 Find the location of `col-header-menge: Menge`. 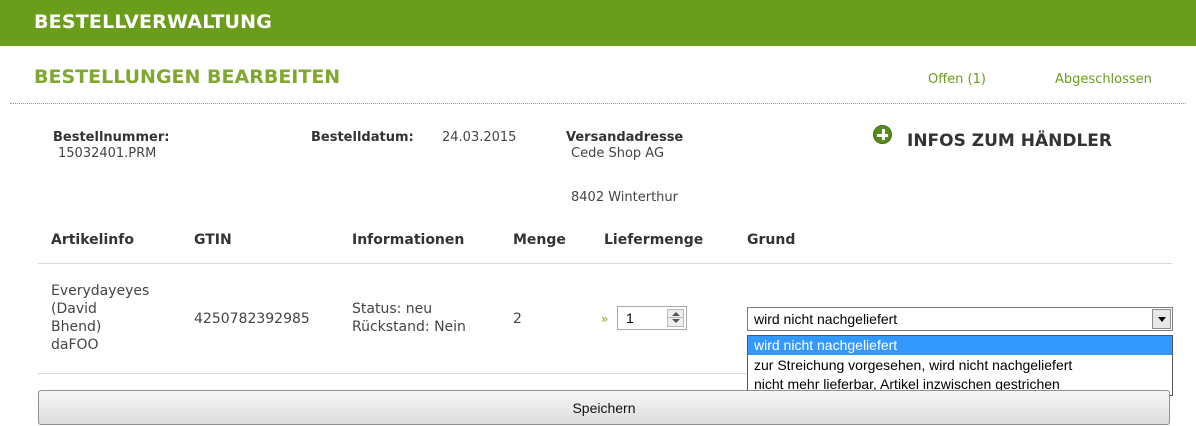

col-header-menge: Menge is located at coordinates (539, 240).